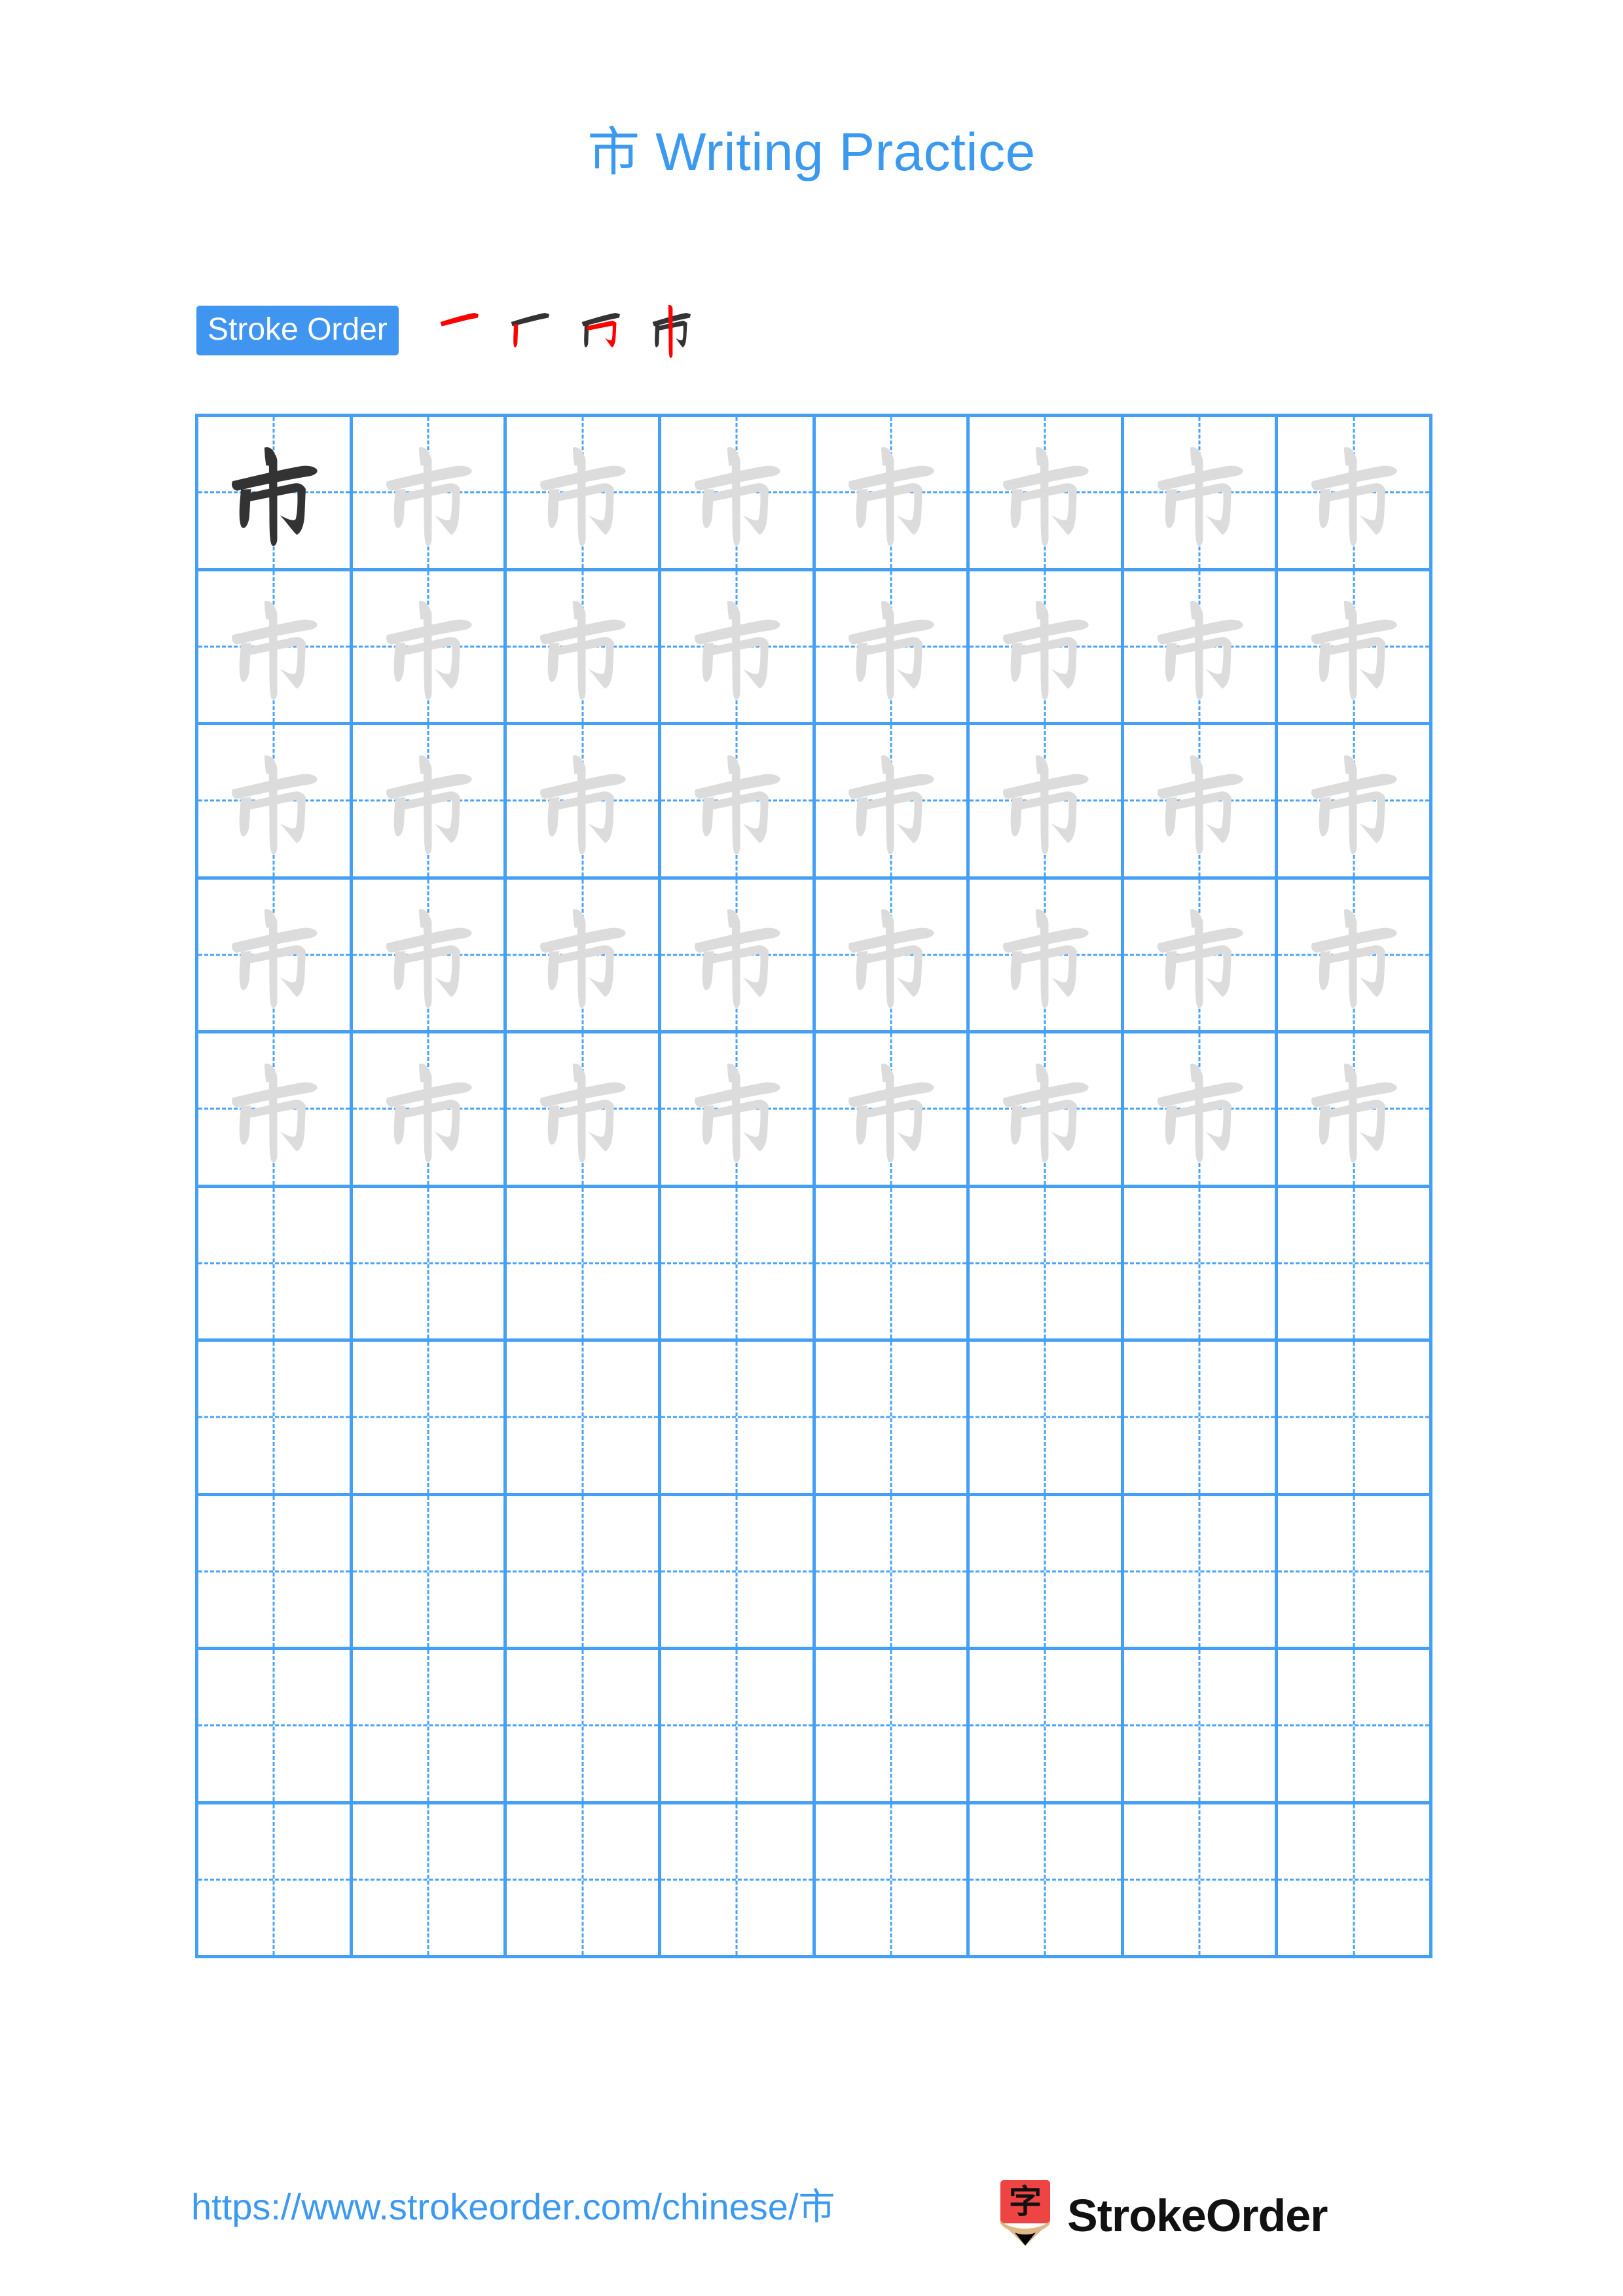 This screenshot has width=1623, height=2296. I want to click on source-url-link: https://www.strokeorder.com/chinese/市, so click(513, 2207).